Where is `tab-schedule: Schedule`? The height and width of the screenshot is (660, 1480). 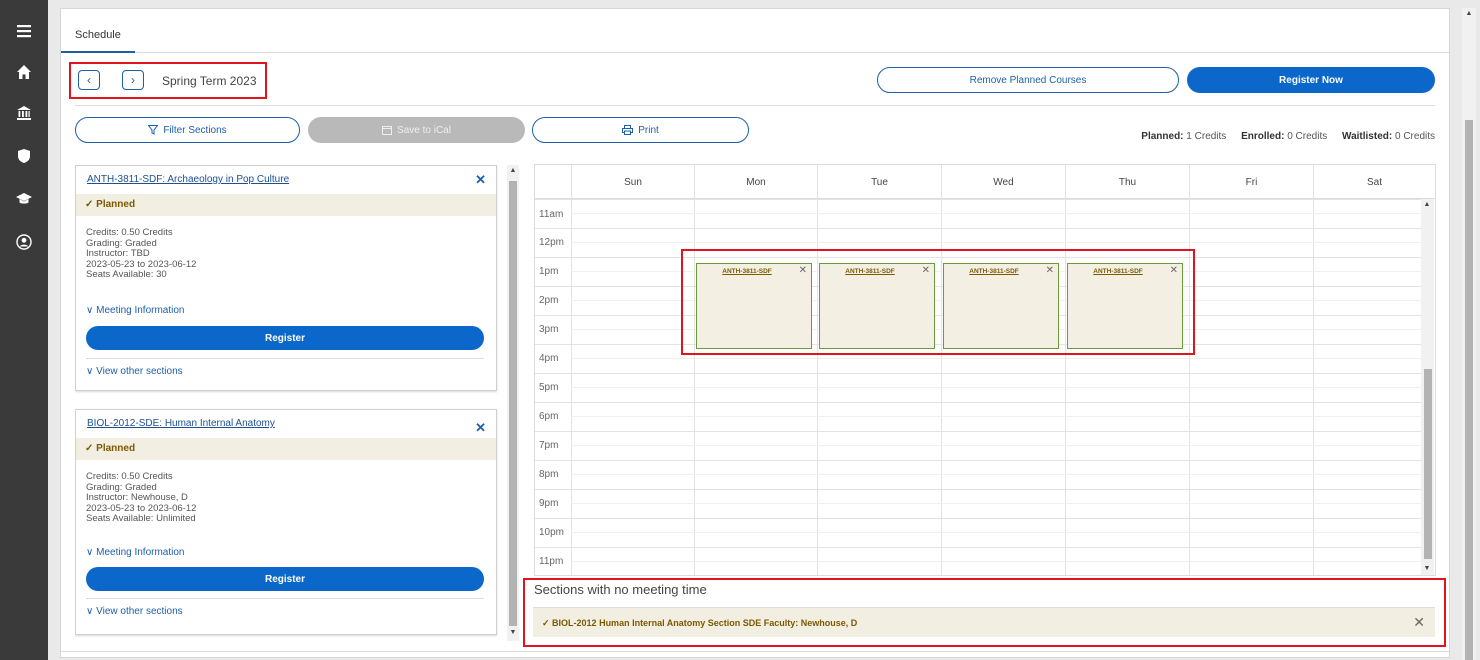
tab-schedule: Schedule is located at coordinates (98, 38).